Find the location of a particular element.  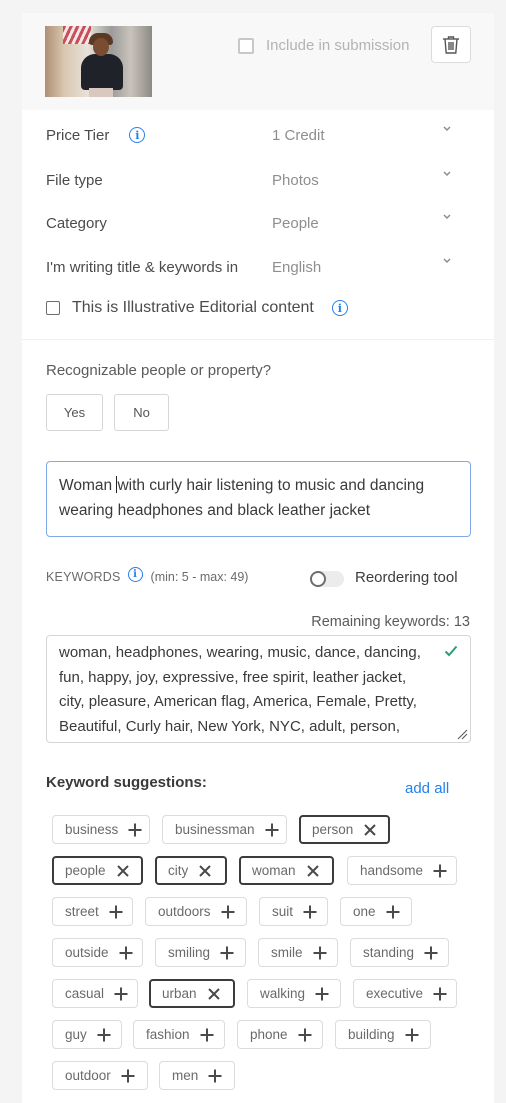

keyword-chip-label: standing is located at coordinates (389, 952).